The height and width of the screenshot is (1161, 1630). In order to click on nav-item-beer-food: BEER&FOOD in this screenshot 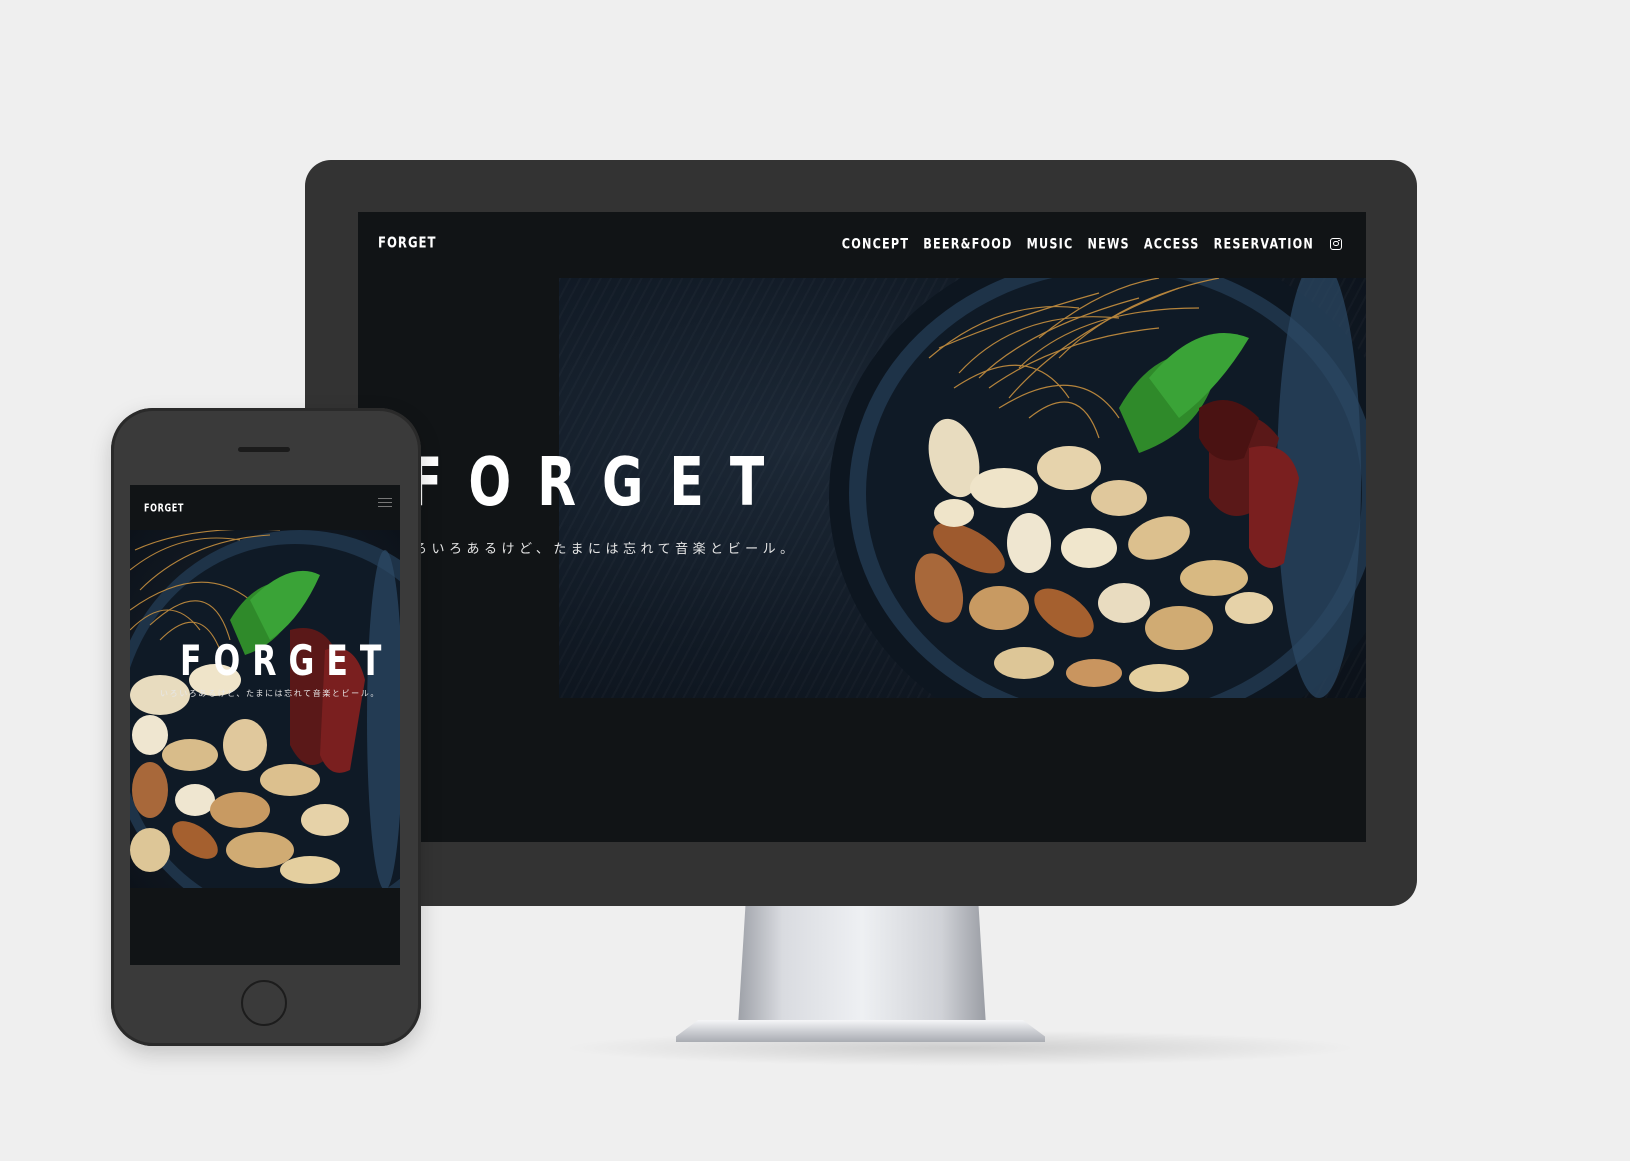, I will do `click(967, 243)`.